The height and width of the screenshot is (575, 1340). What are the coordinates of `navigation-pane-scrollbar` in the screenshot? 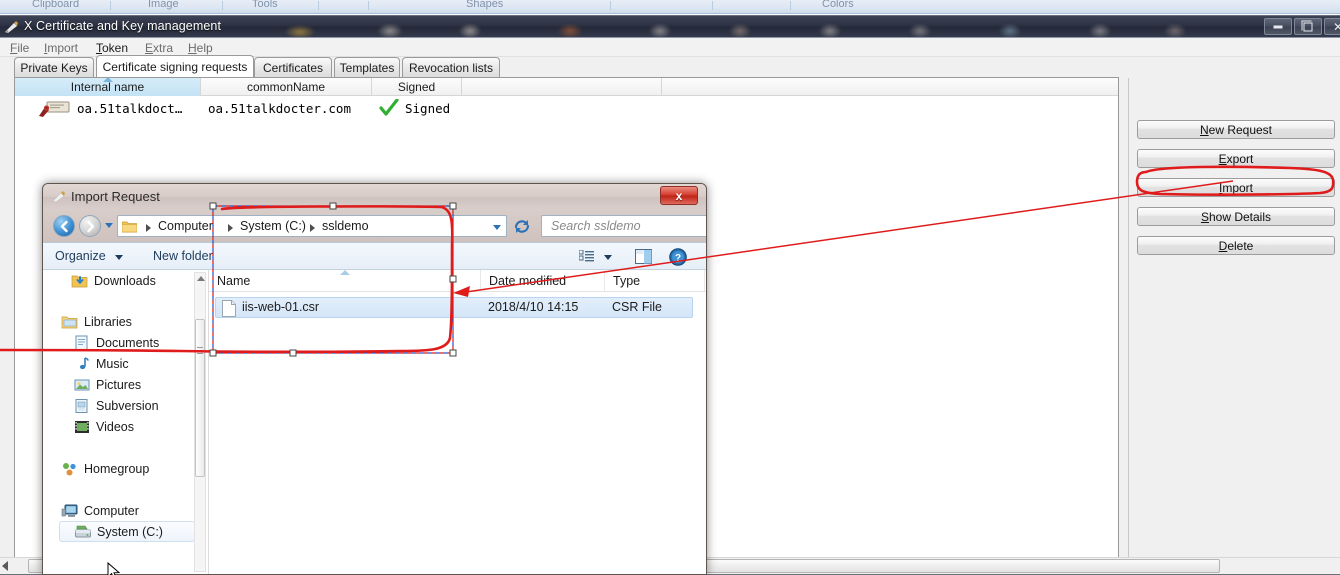 It's located at (200, 422).